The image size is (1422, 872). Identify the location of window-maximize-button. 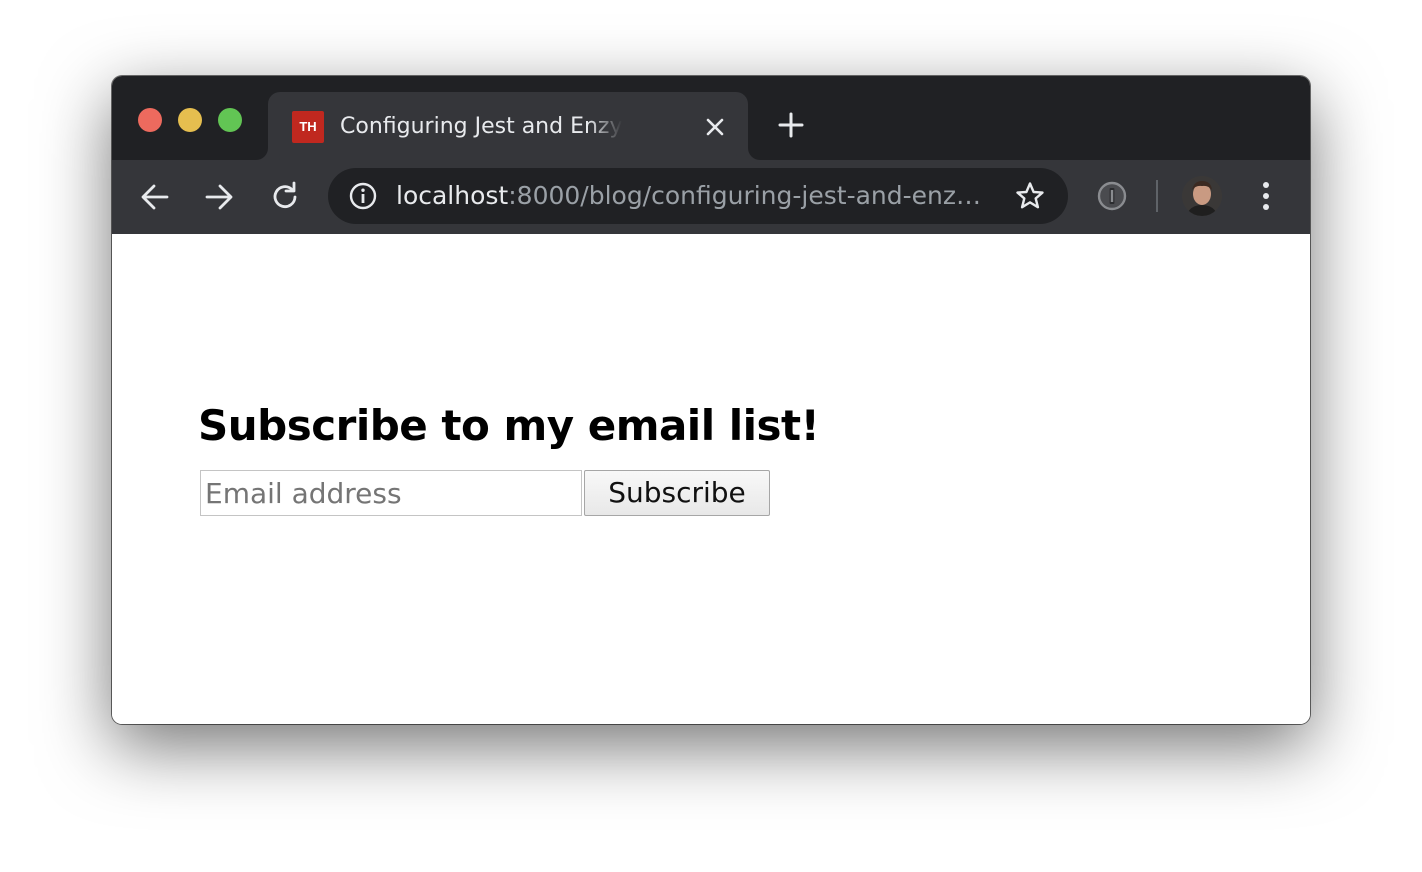
(230, 120).